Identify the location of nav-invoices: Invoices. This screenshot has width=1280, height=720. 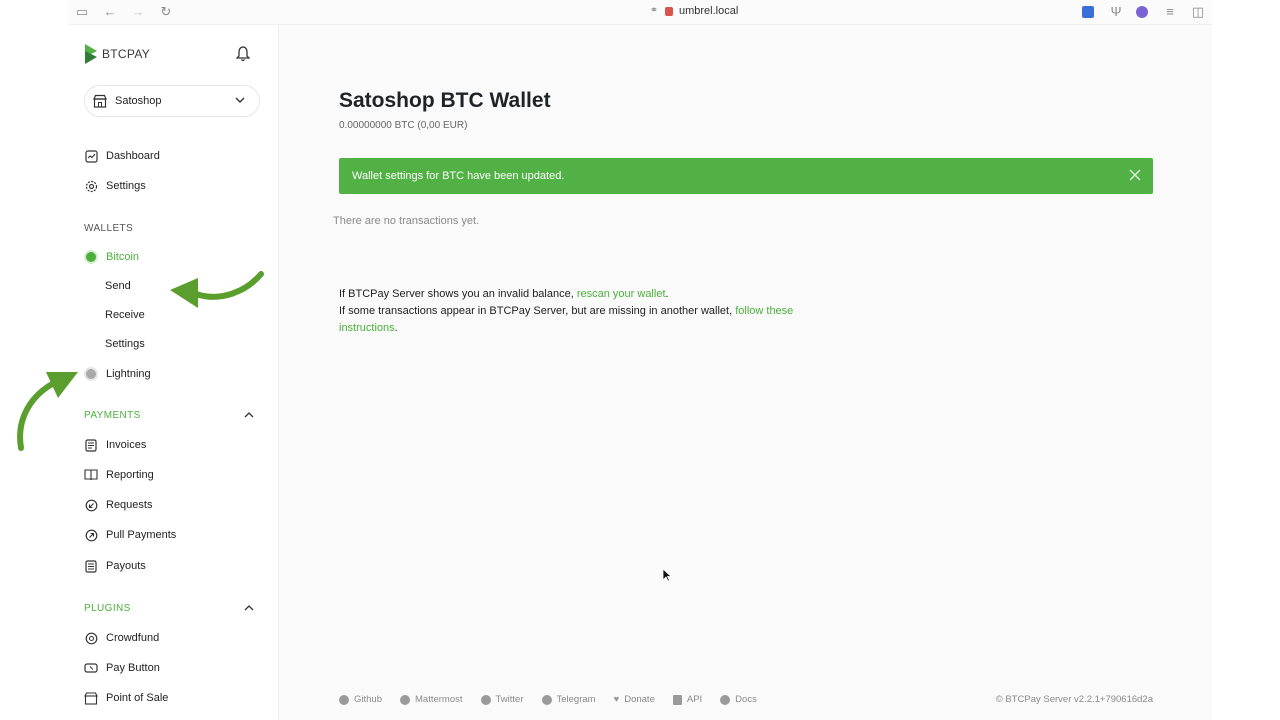
(115, 445).